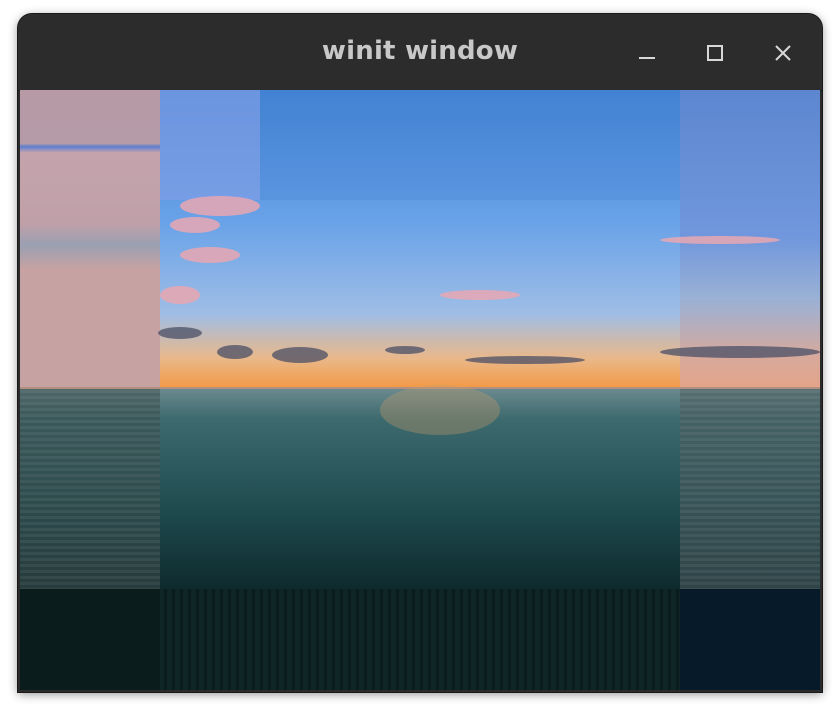  Describe the element at coordinates (420, 52) in the screenshot. I see `title-bar: winit window` at that location.